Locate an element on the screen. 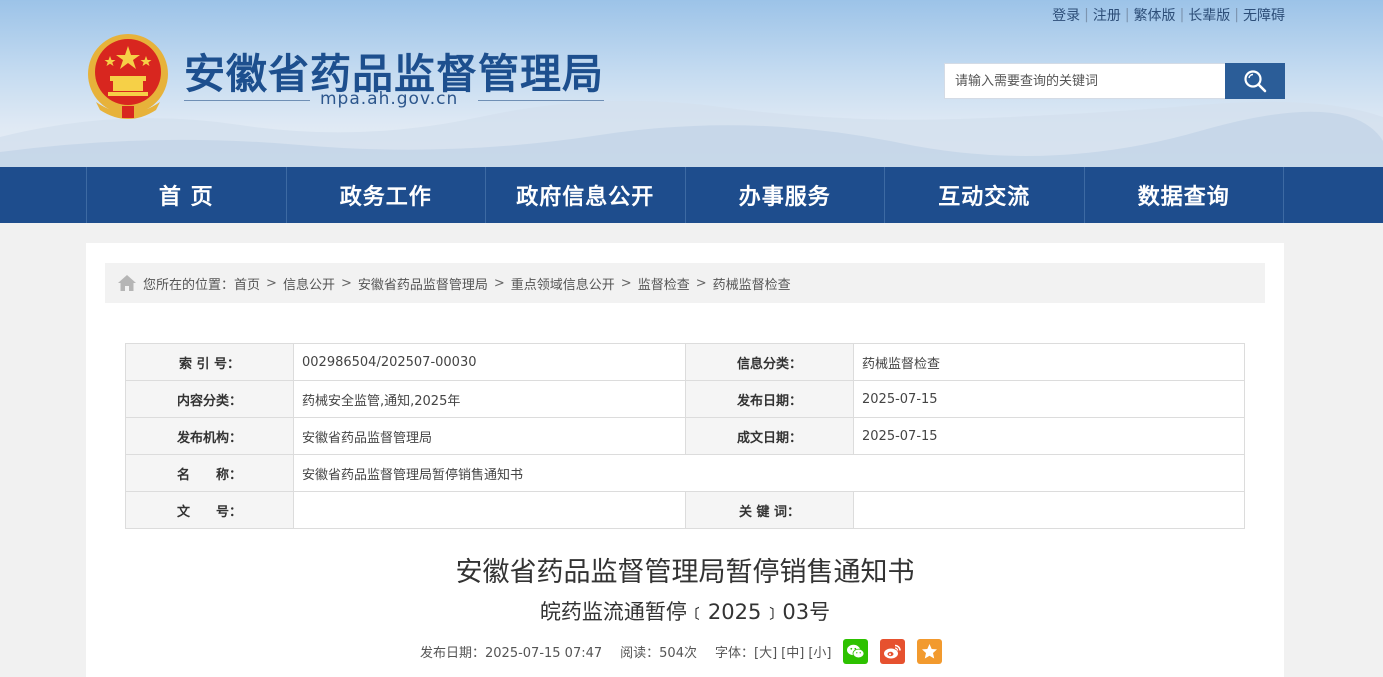  weibo-icon is located at coordinates (893, 651).